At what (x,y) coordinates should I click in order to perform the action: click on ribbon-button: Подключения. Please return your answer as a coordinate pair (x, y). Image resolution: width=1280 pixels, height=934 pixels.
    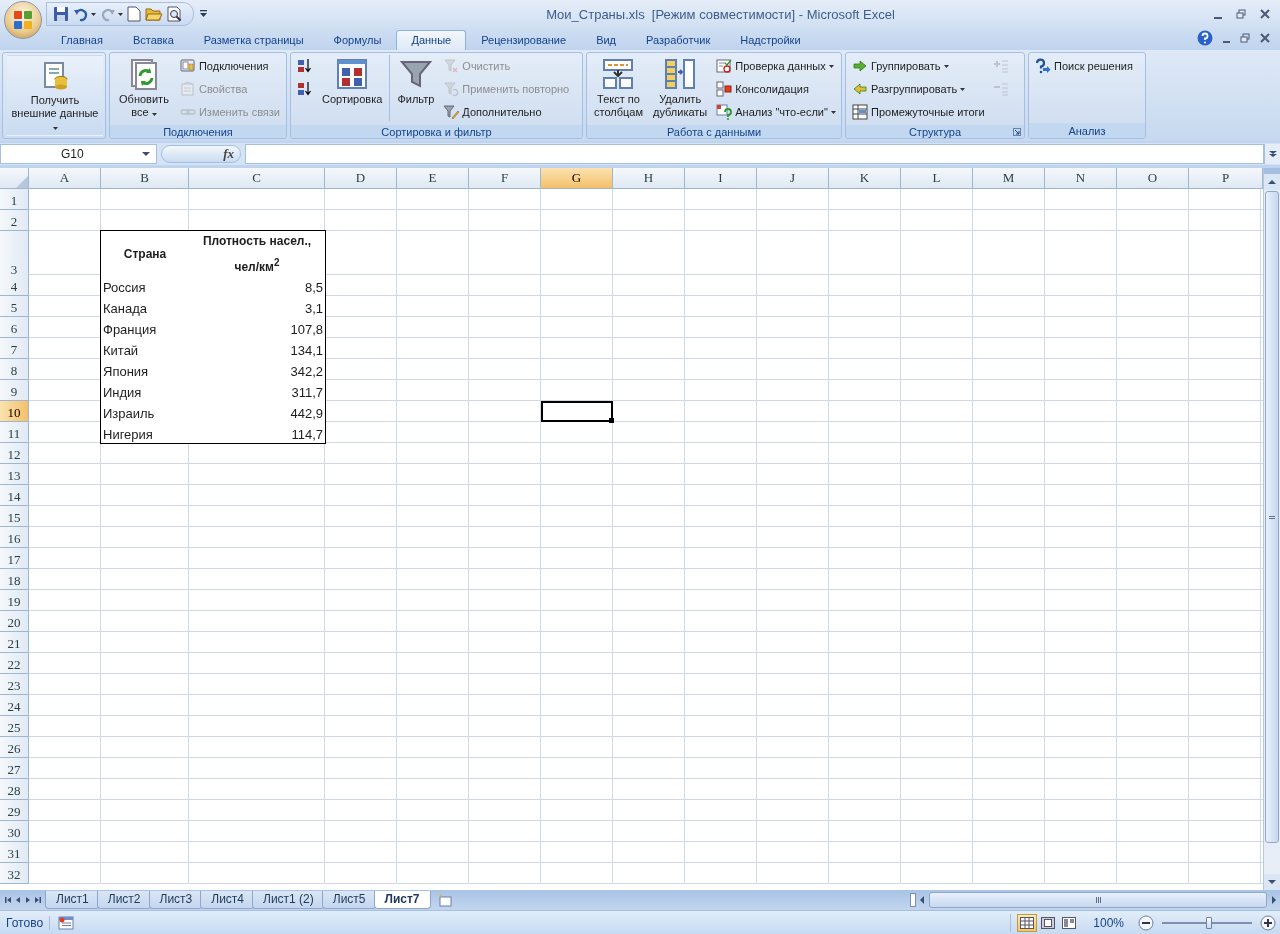
    Looking at the image, I should click on (229, 66).